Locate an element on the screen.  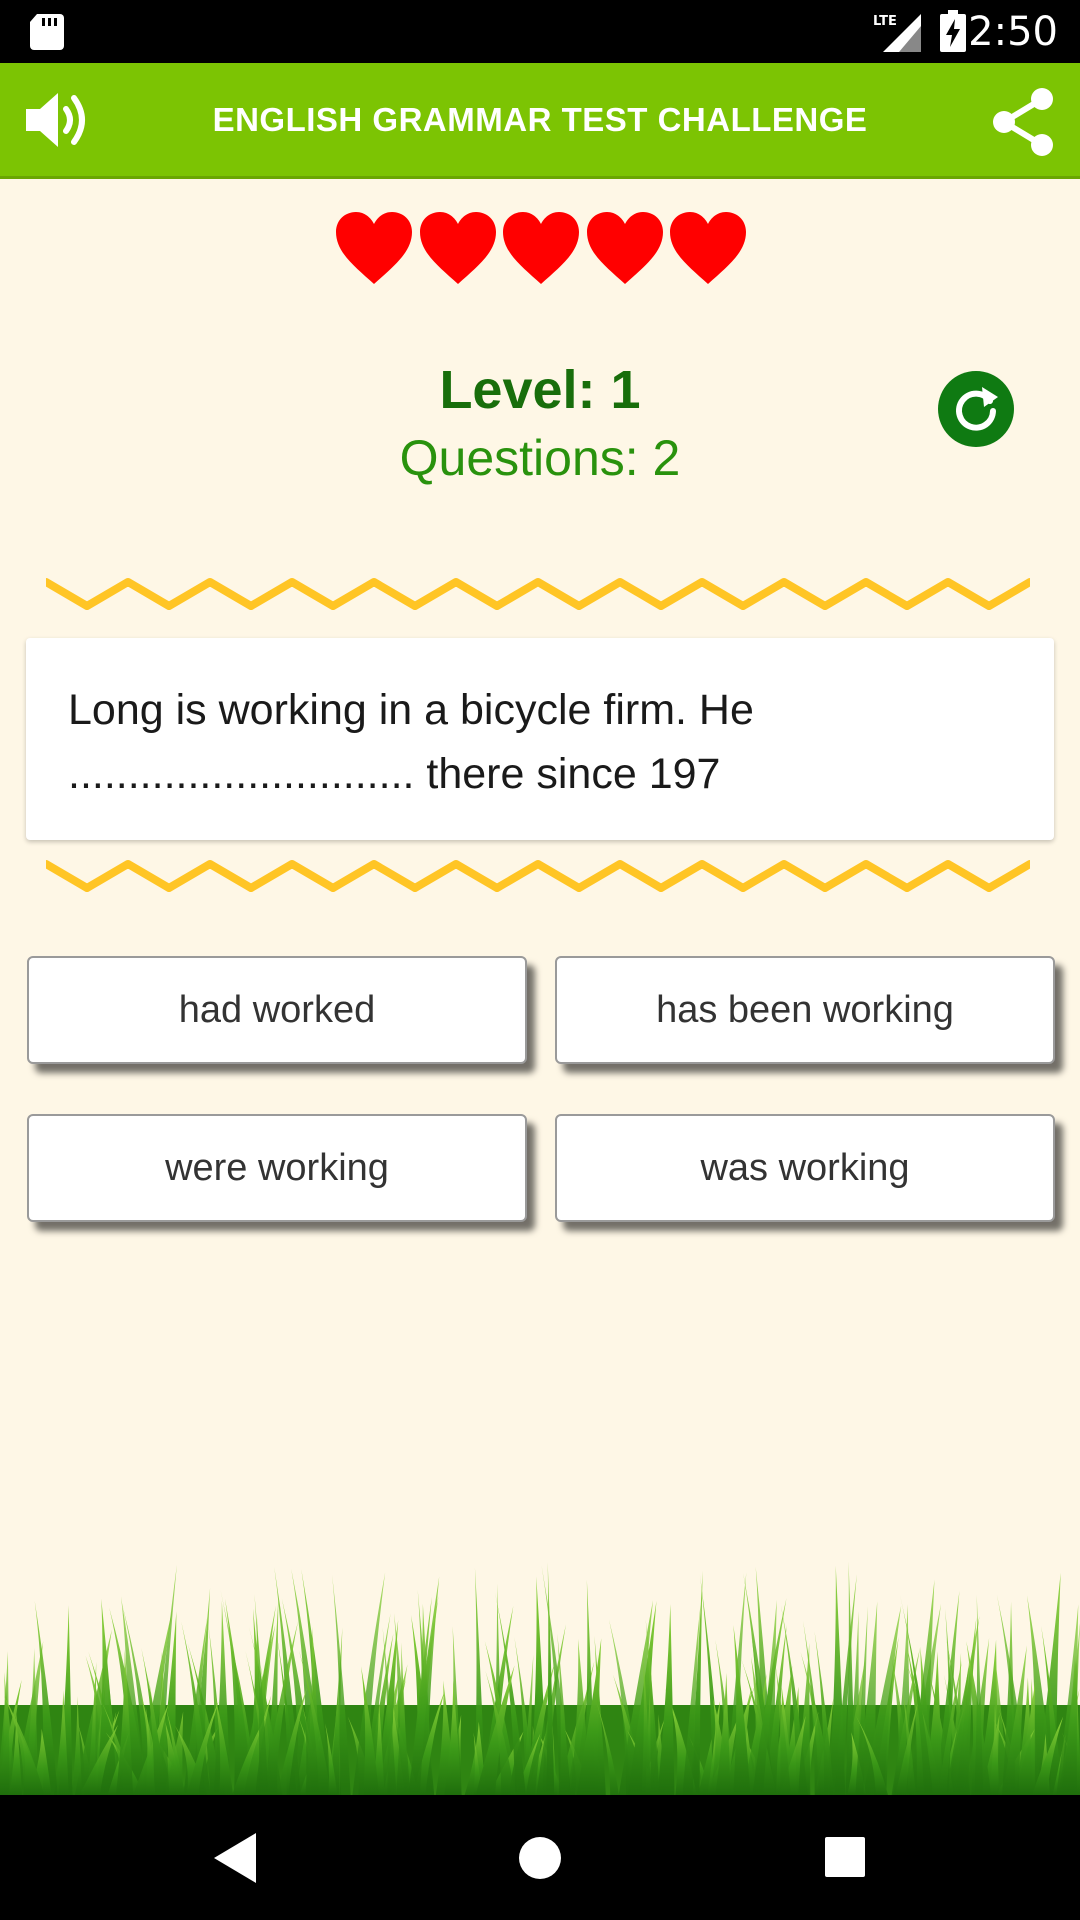
zigzag-divider-bottom is located at coordinates (538, 876).